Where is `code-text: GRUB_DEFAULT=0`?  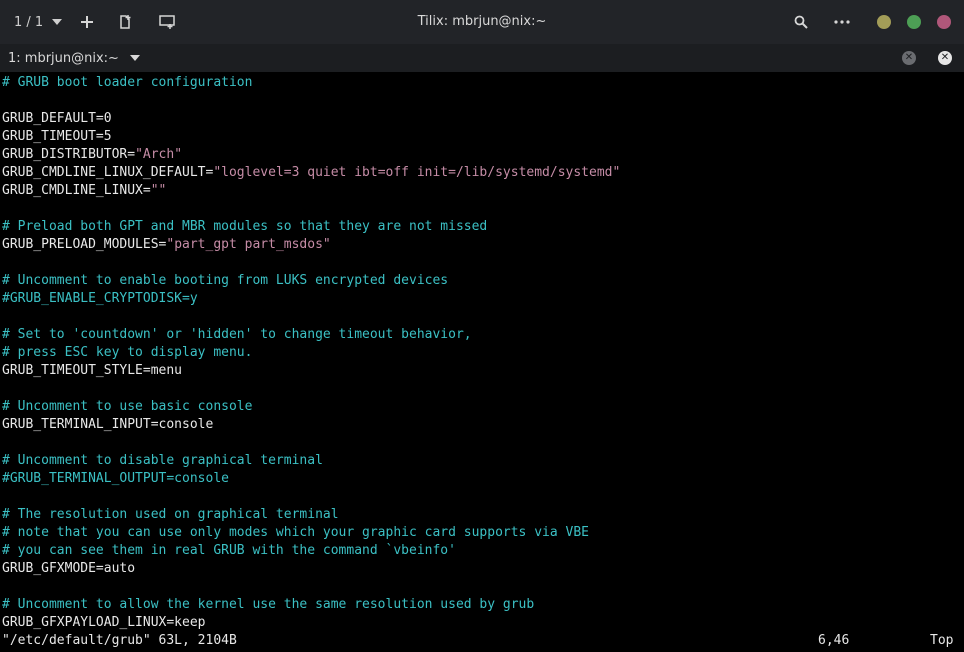 code-text: GRUB_DEFAULT=0 is located at coordinates (57, 118).